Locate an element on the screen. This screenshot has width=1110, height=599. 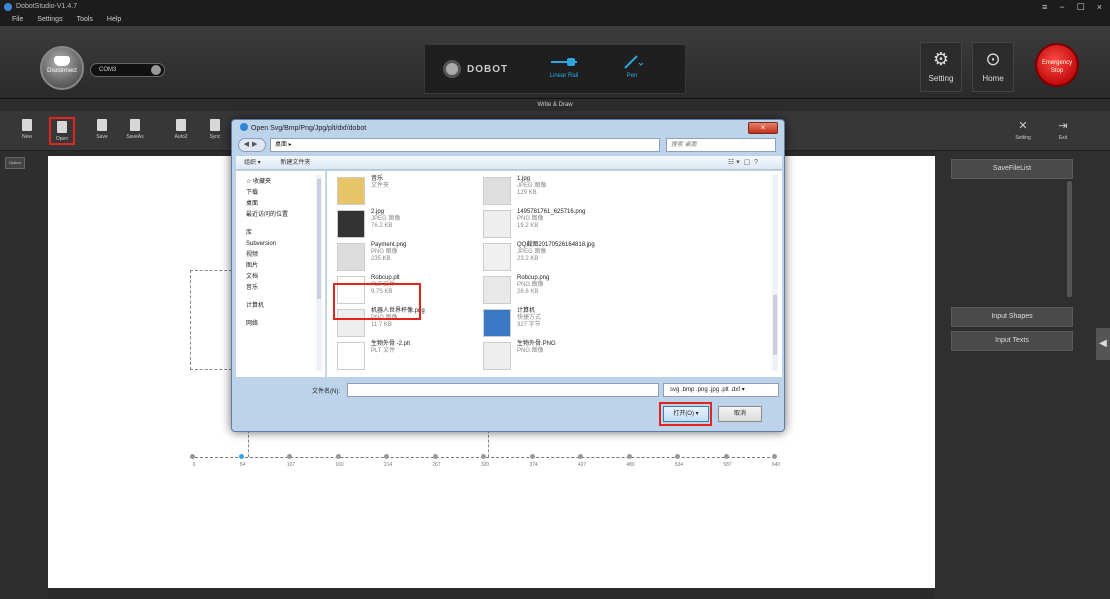
nav-item: 音乐 is located at coordinates (285, 288).